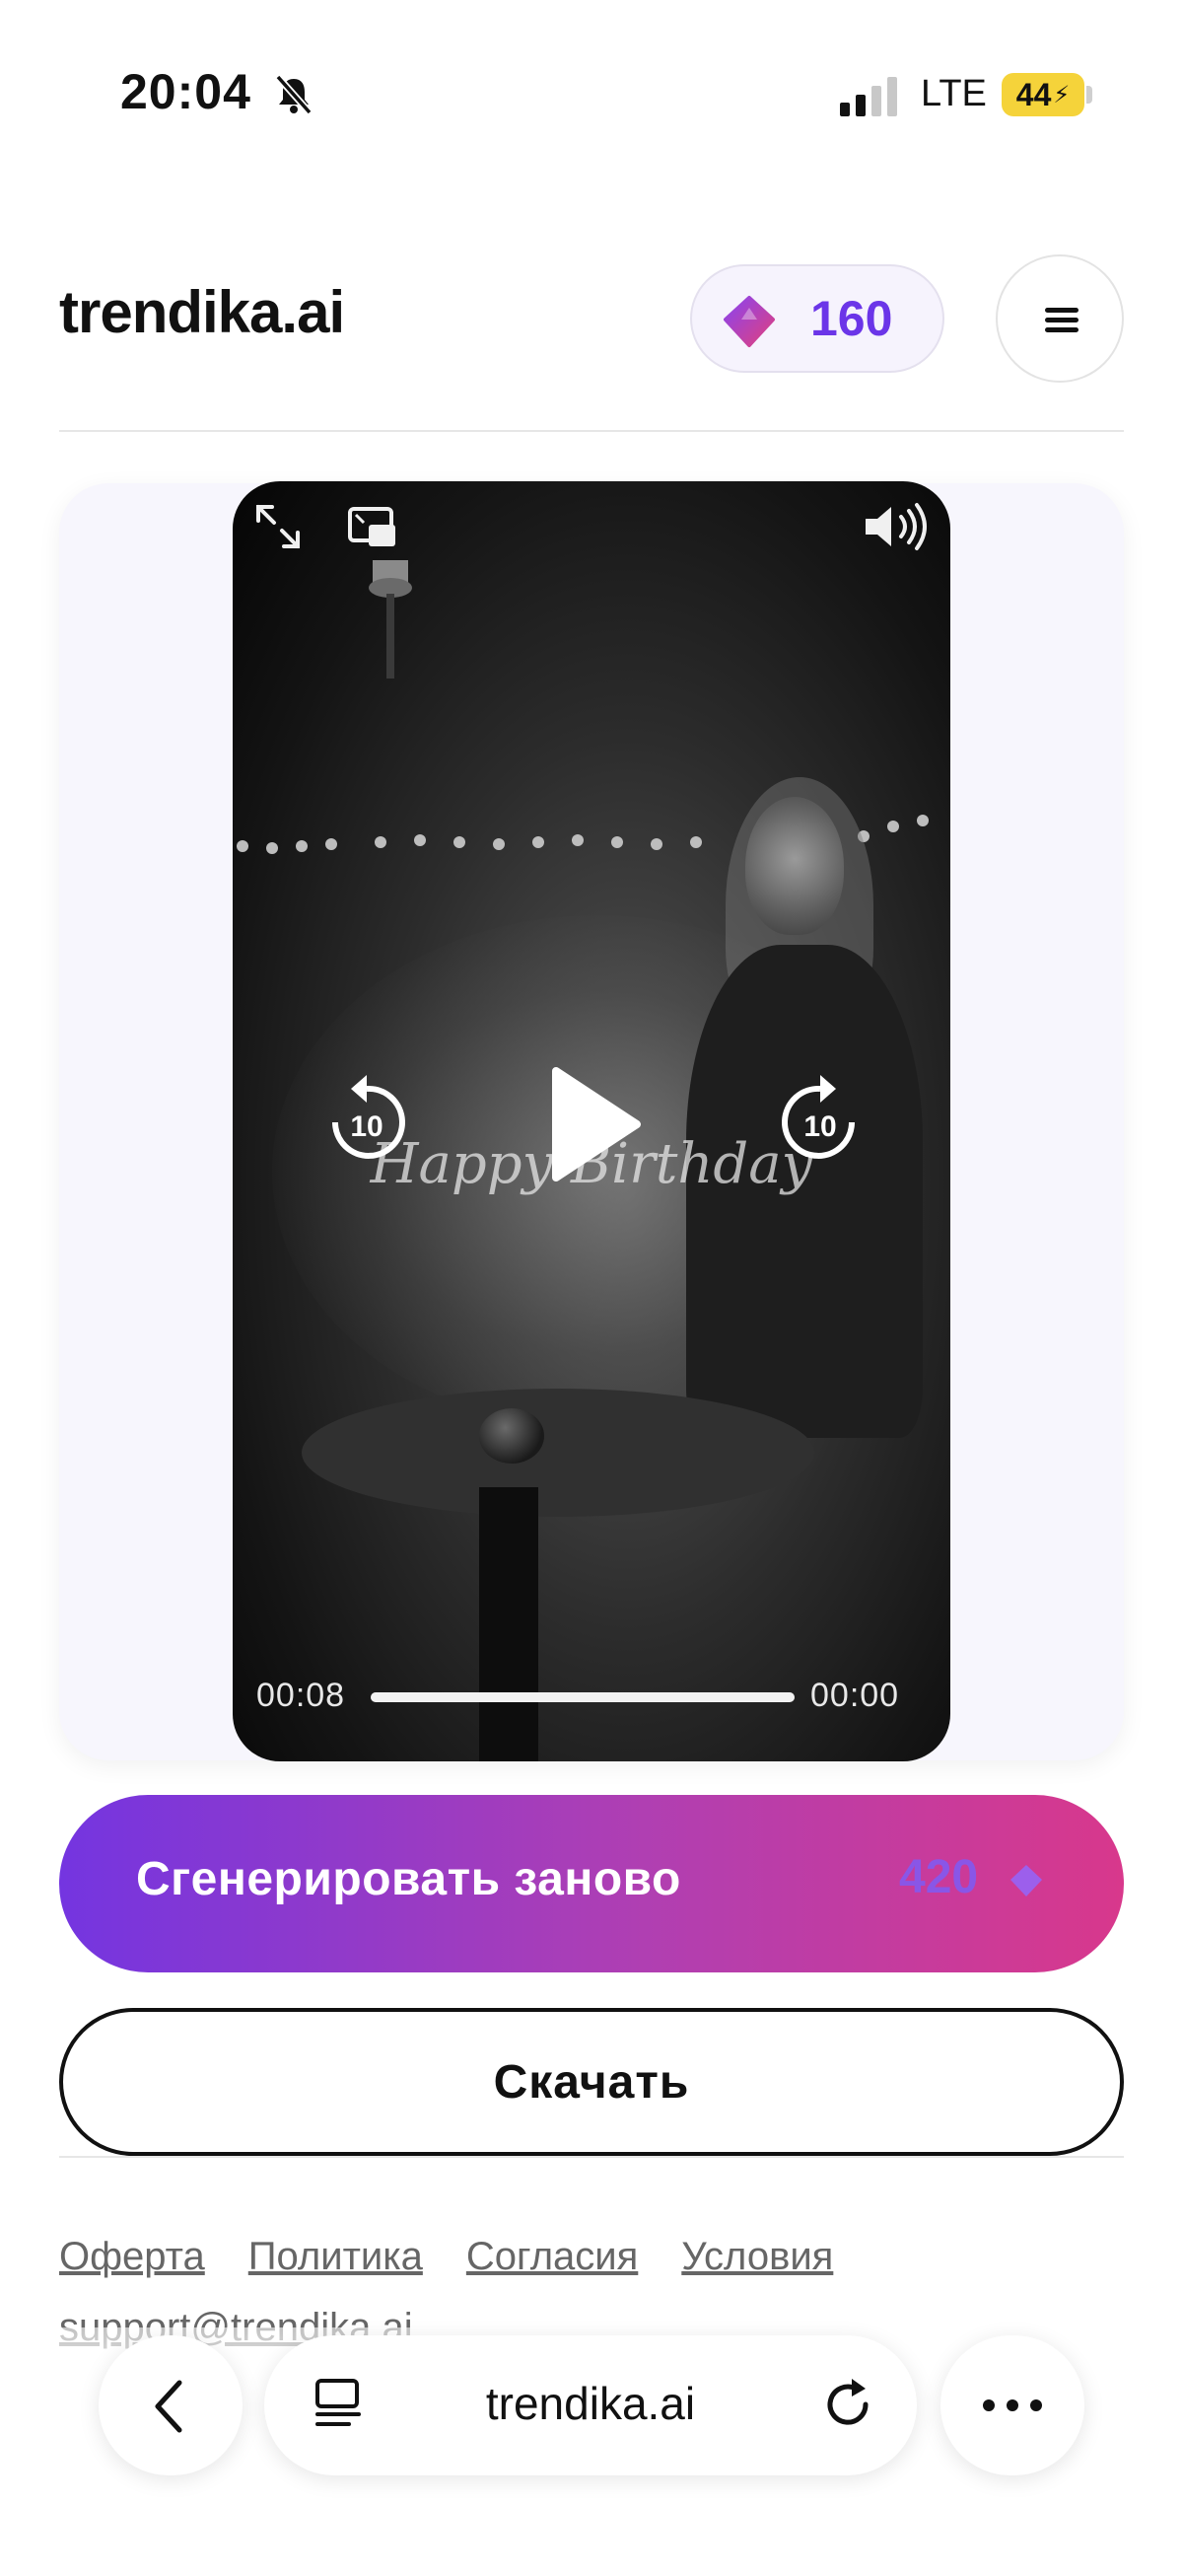 This screenshot has height=2576, width=1183. What do you see at coordinates (868, 97) in the screenshot?
I see `signal-icon` at bounding box center [868, 97].